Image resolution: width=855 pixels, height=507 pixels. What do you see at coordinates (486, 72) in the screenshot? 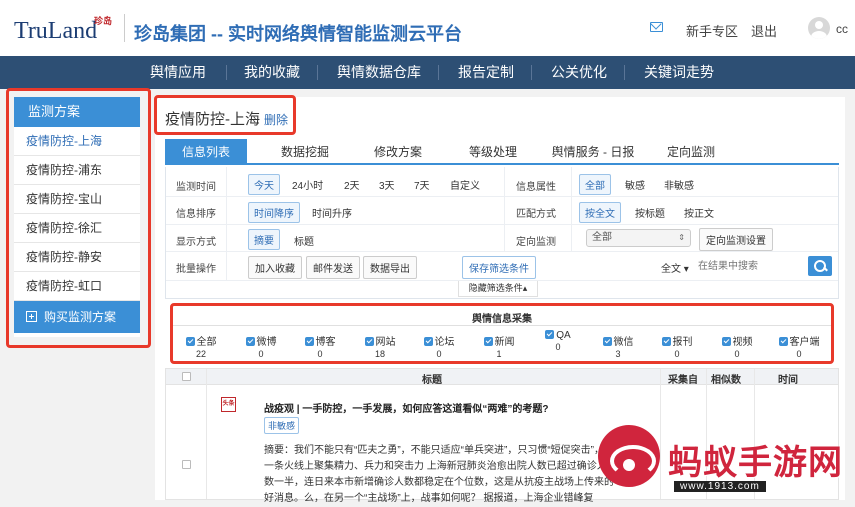
I see `nav-report: 报告定制` at bounding box center [486, 72].